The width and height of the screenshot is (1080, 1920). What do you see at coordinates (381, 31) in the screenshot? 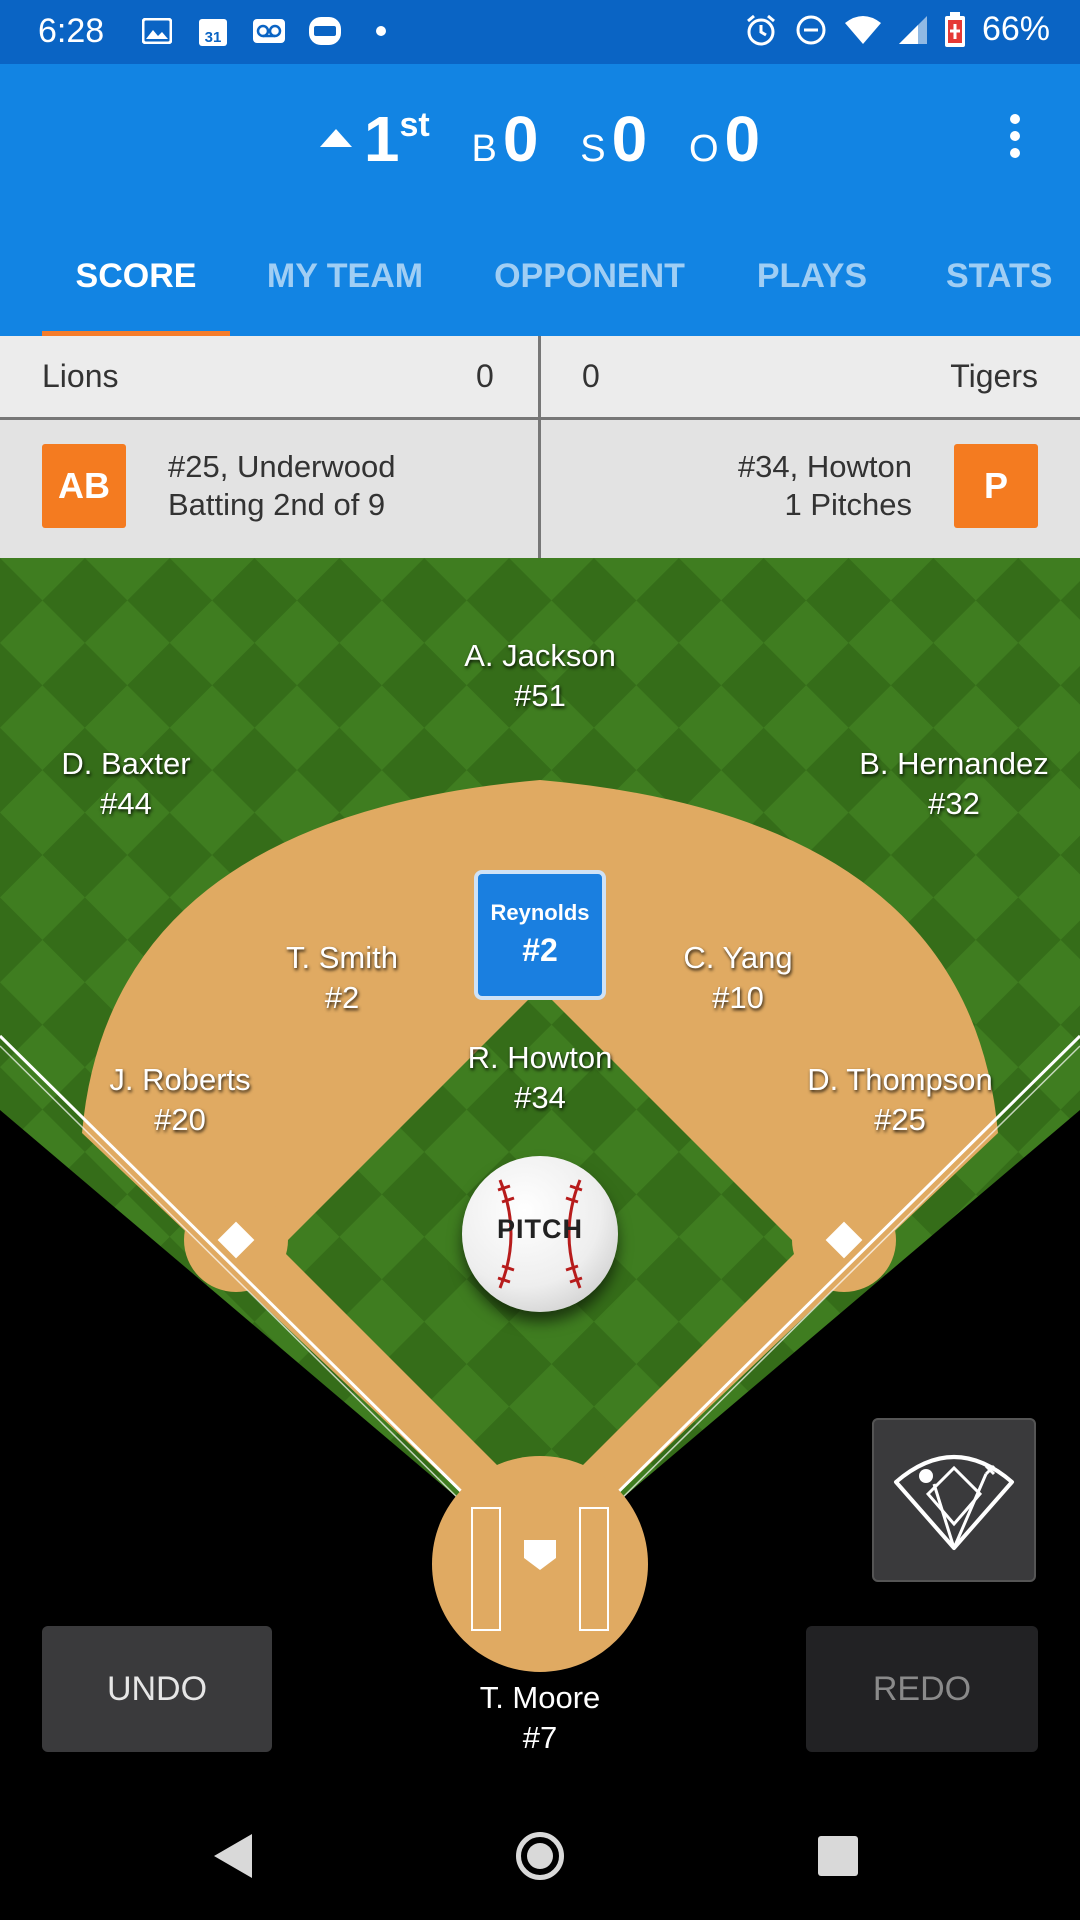
I see `dot-icon` at bounding box center [381, 31].